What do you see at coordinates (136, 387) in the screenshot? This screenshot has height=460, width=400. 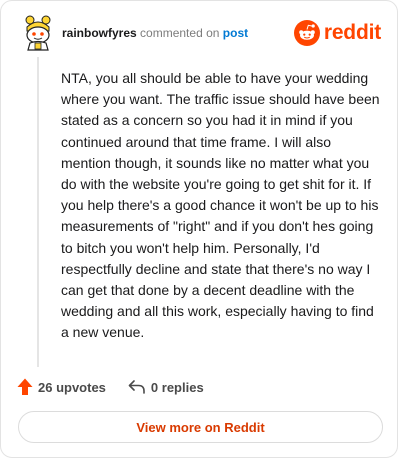 I see `reply-arrow-icon` at bounding box center [136, 387].